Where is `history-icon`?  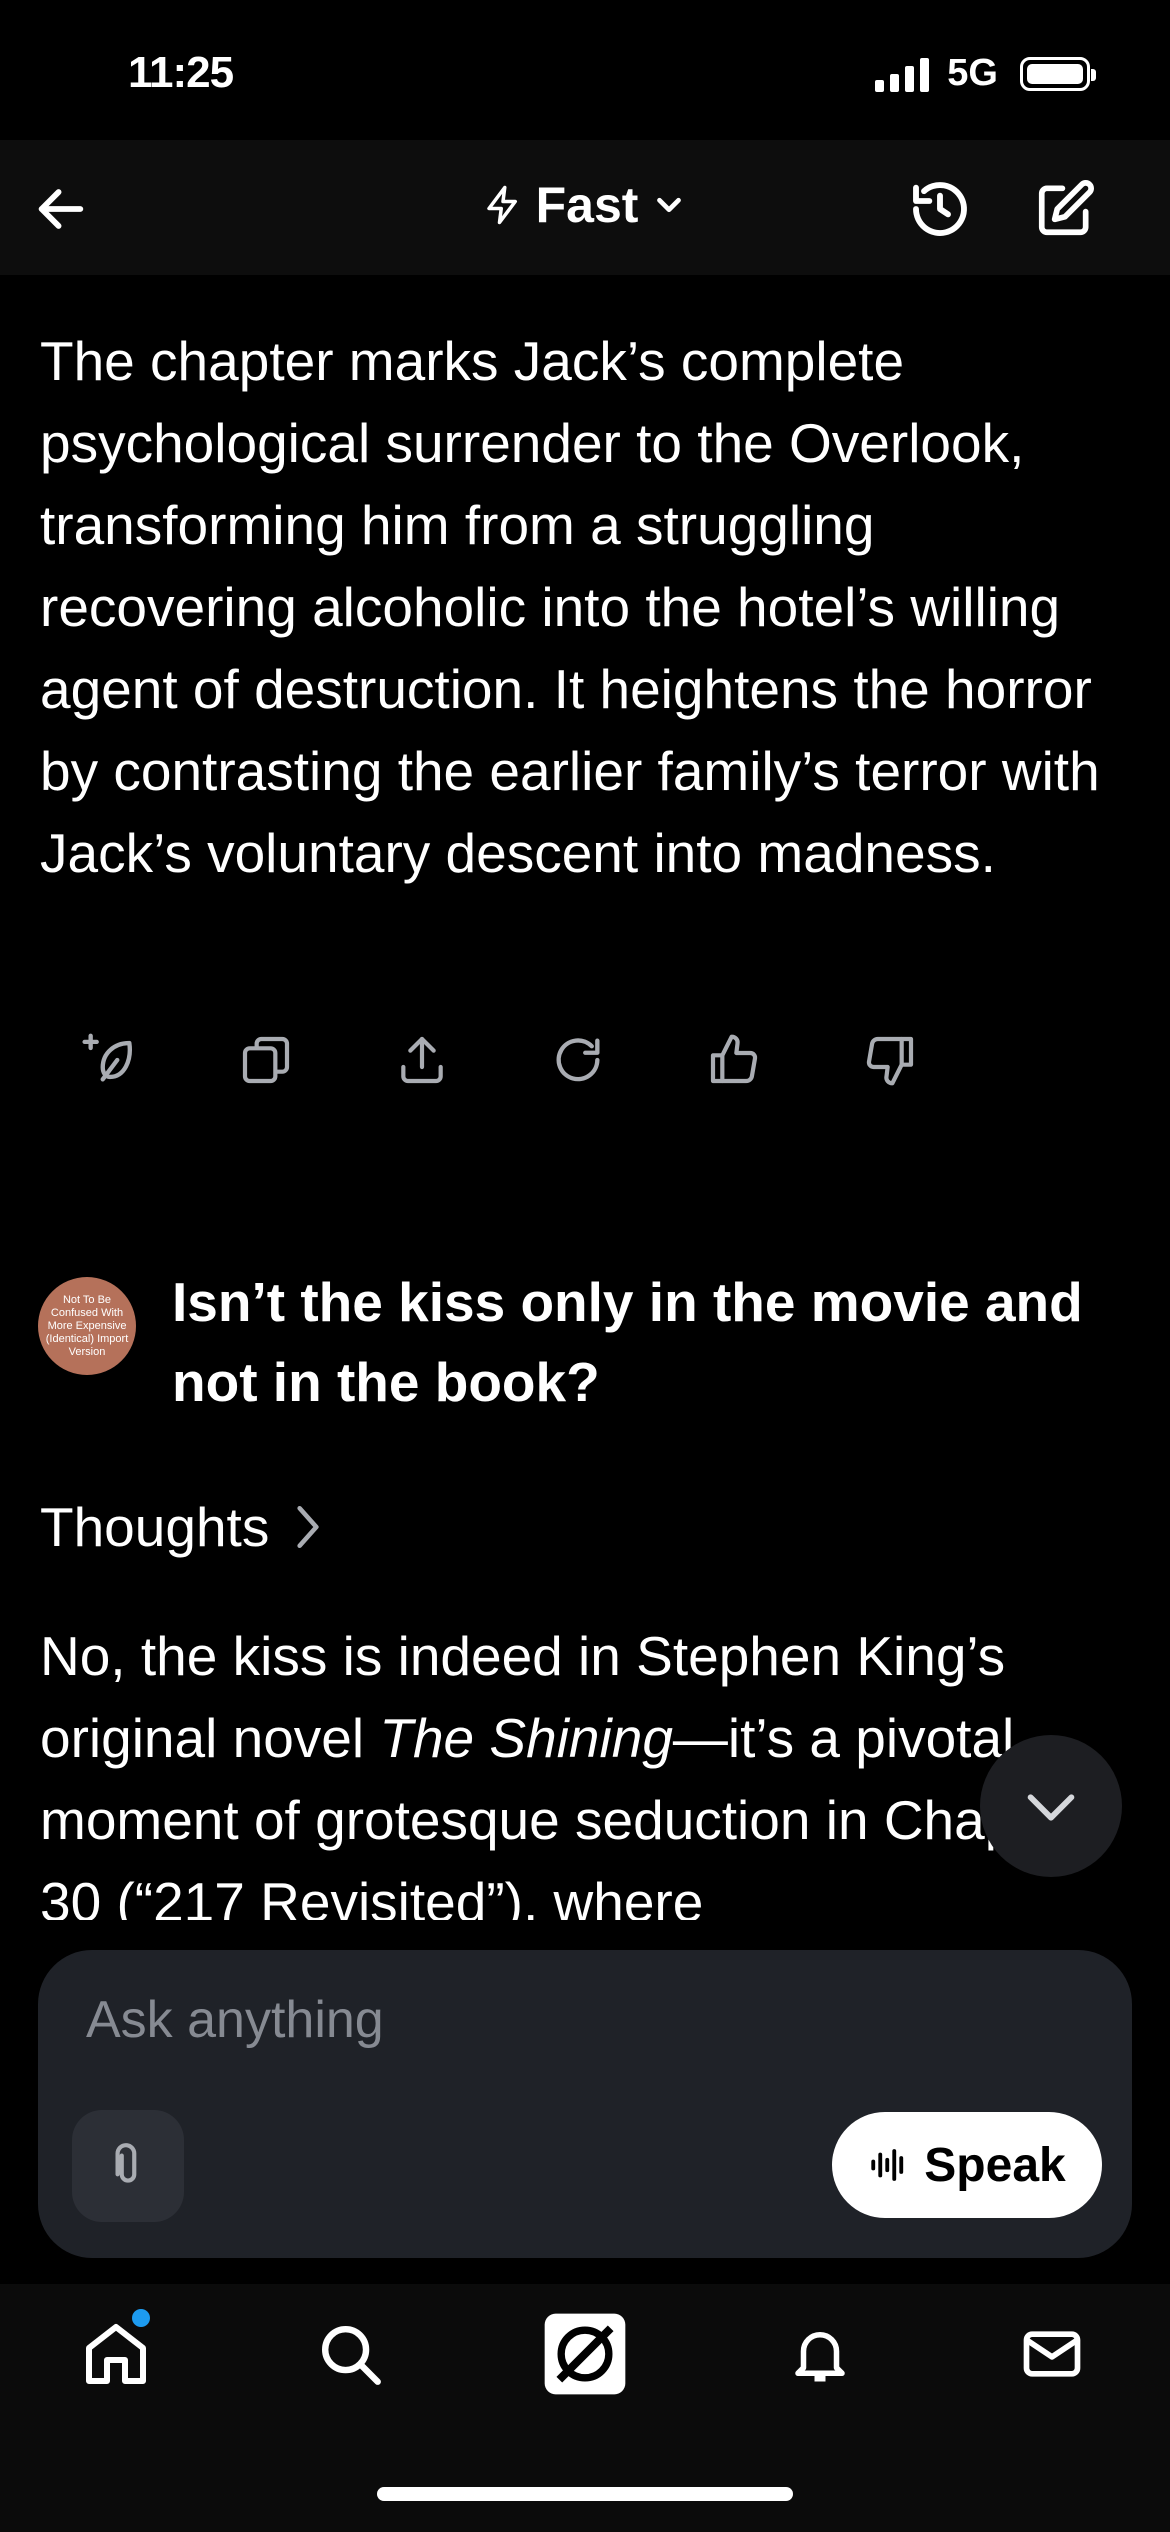
history-icon is located at coordinates (940, 209).